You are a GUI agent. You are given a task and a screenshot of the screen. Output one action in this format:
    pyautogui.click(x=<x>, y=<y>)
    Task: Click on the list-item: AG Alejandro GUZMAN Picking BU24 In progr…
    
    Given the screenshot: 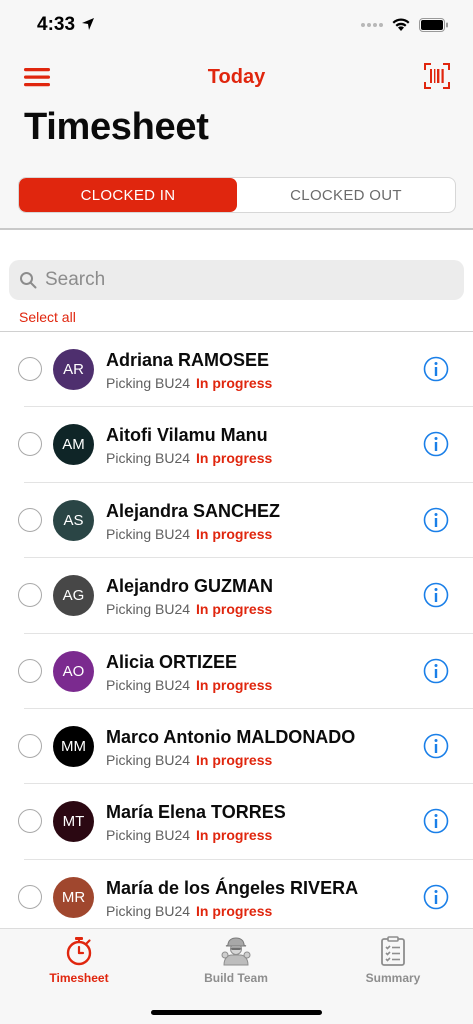 What is the action you would take?
    pyautogui.click(x=236, y=596)
    